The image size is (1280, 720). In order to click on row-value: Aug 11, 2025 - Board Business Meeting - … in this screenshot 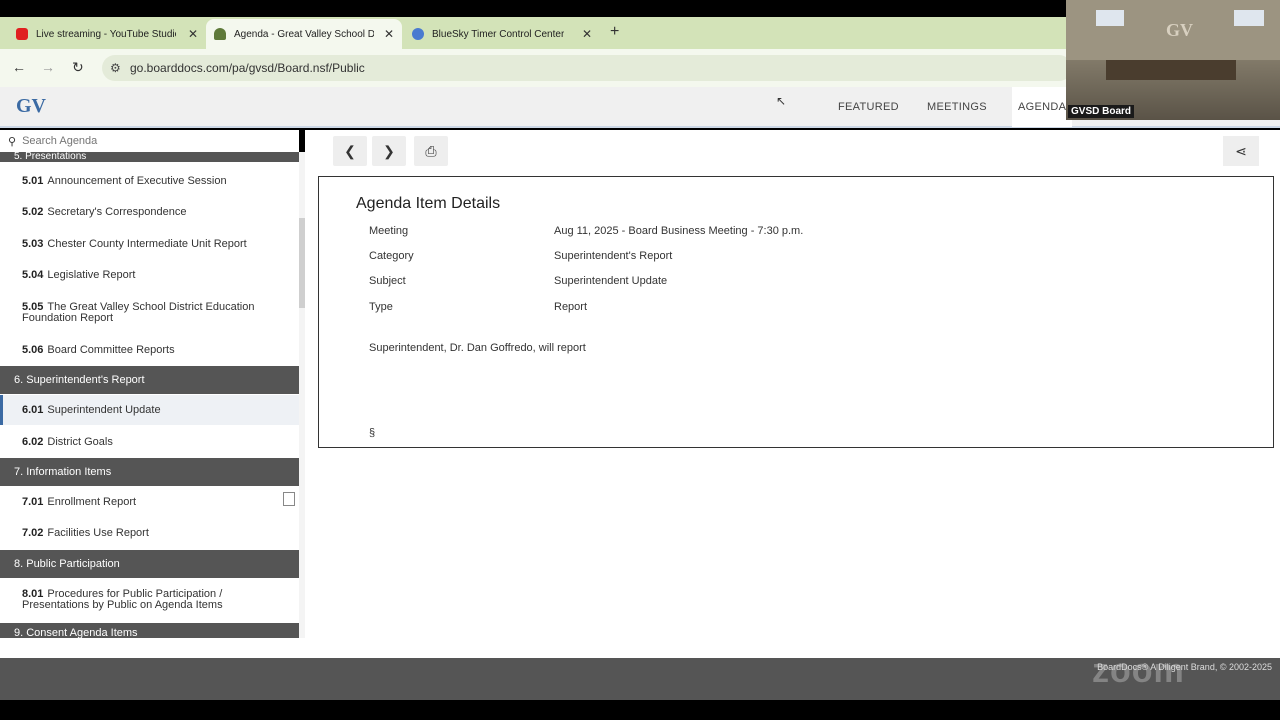, I will do `click(679, 231)`.